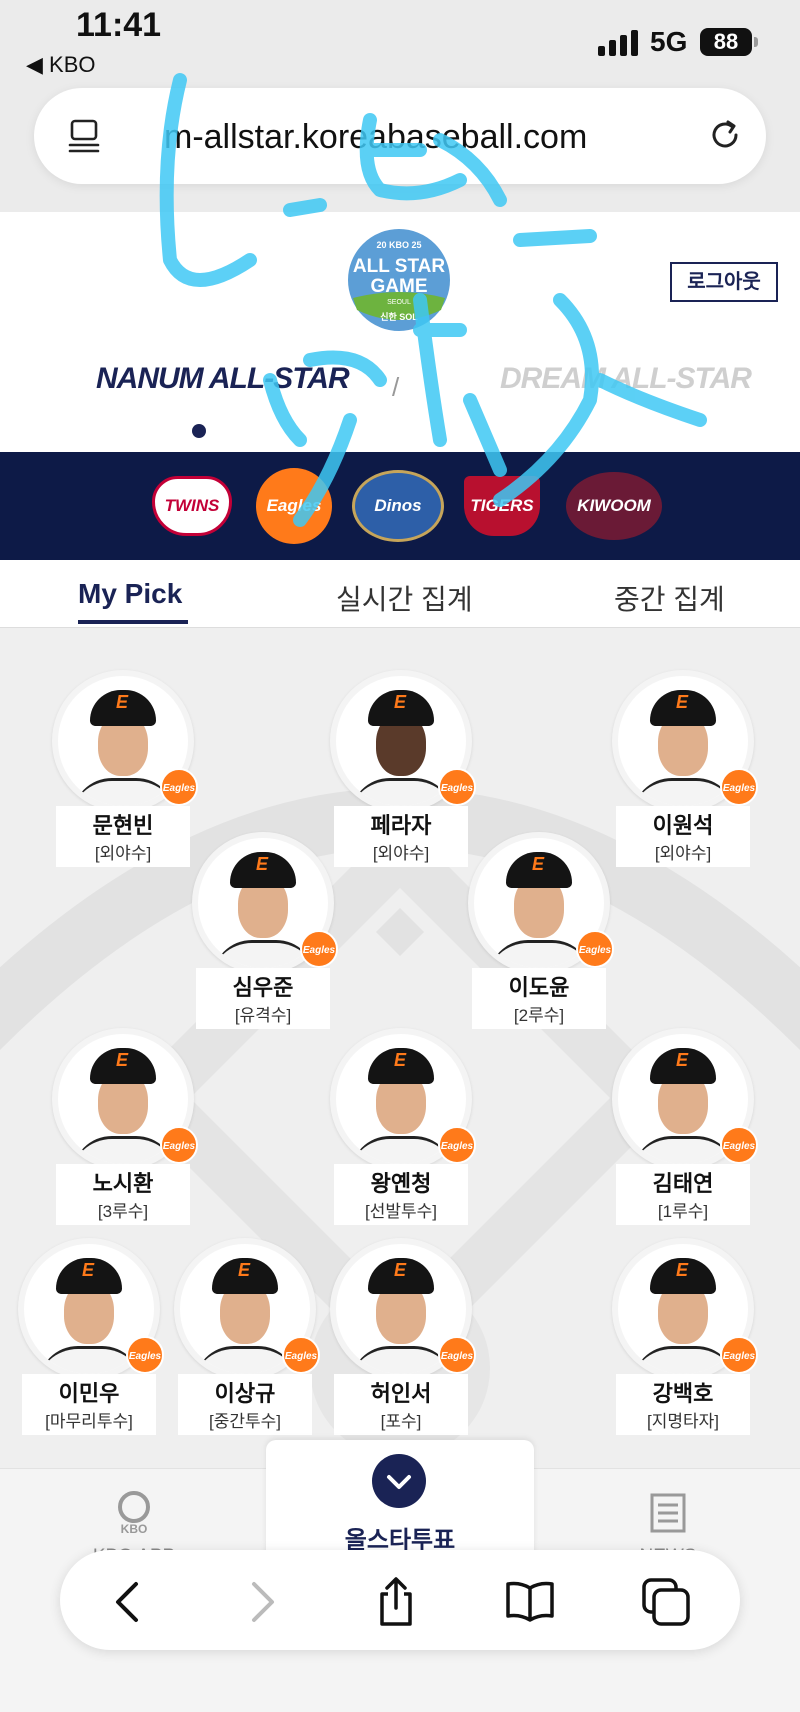 This screenshot has width=800, height=1712. I want to click on signal-icon, so click(619, 43).